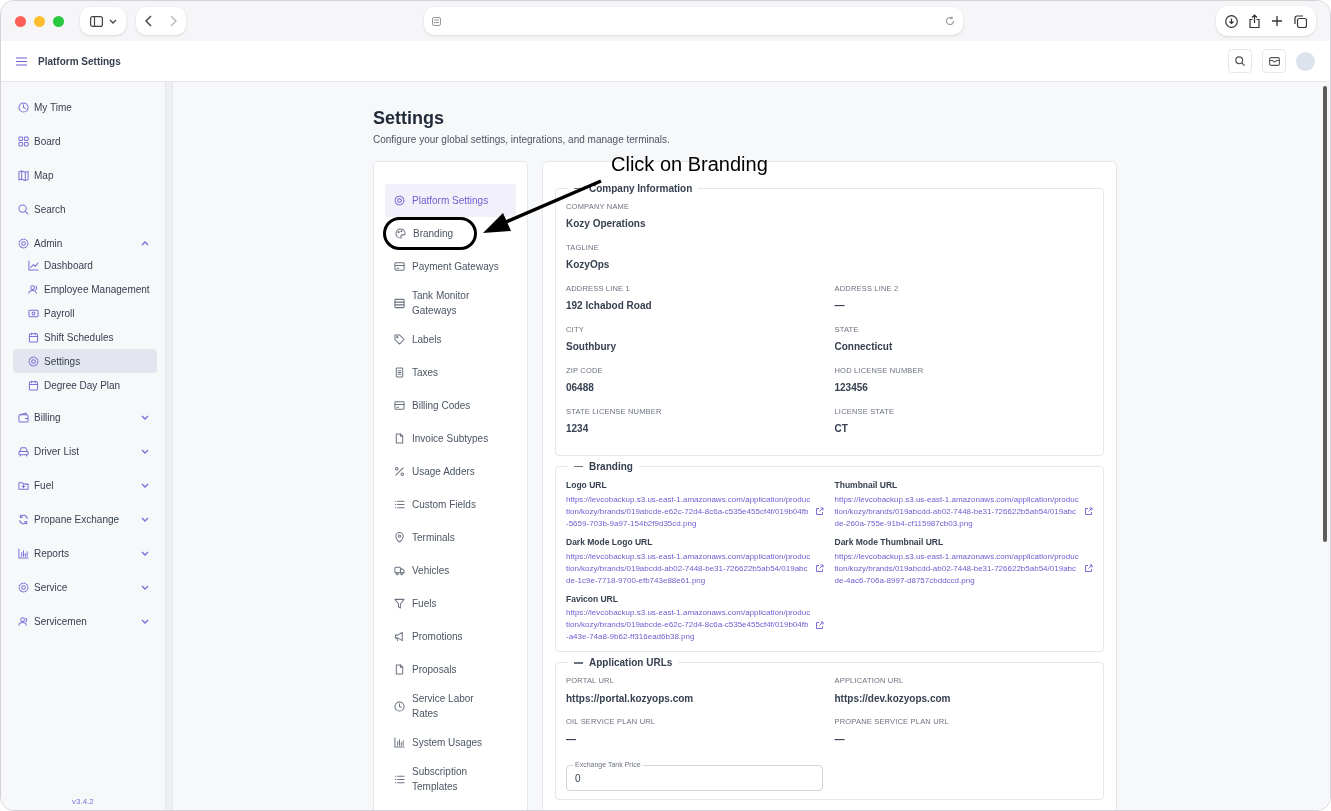 The height and width of the screenshot is (811, 1331). Describe the element at coordinates (83, 802) in the screenshot. I see `version-label: v3.4.2` at that location.